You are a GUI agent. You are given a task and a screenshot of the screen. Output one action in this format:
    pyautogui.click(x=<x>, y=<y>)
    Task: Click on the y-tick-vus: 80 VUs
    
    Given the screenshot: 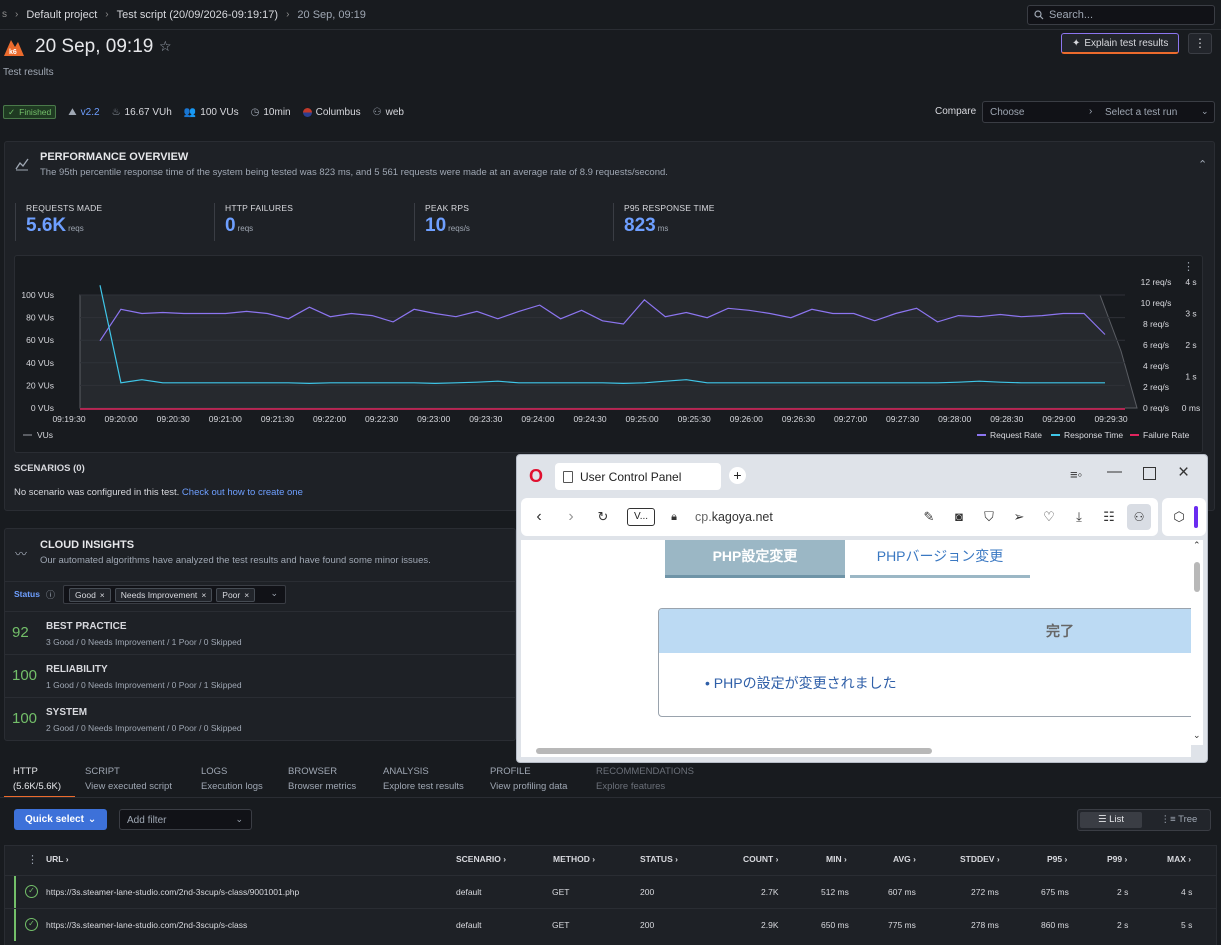 What is the action you would take?
    pyautogui.click(x=40, y=318)
    